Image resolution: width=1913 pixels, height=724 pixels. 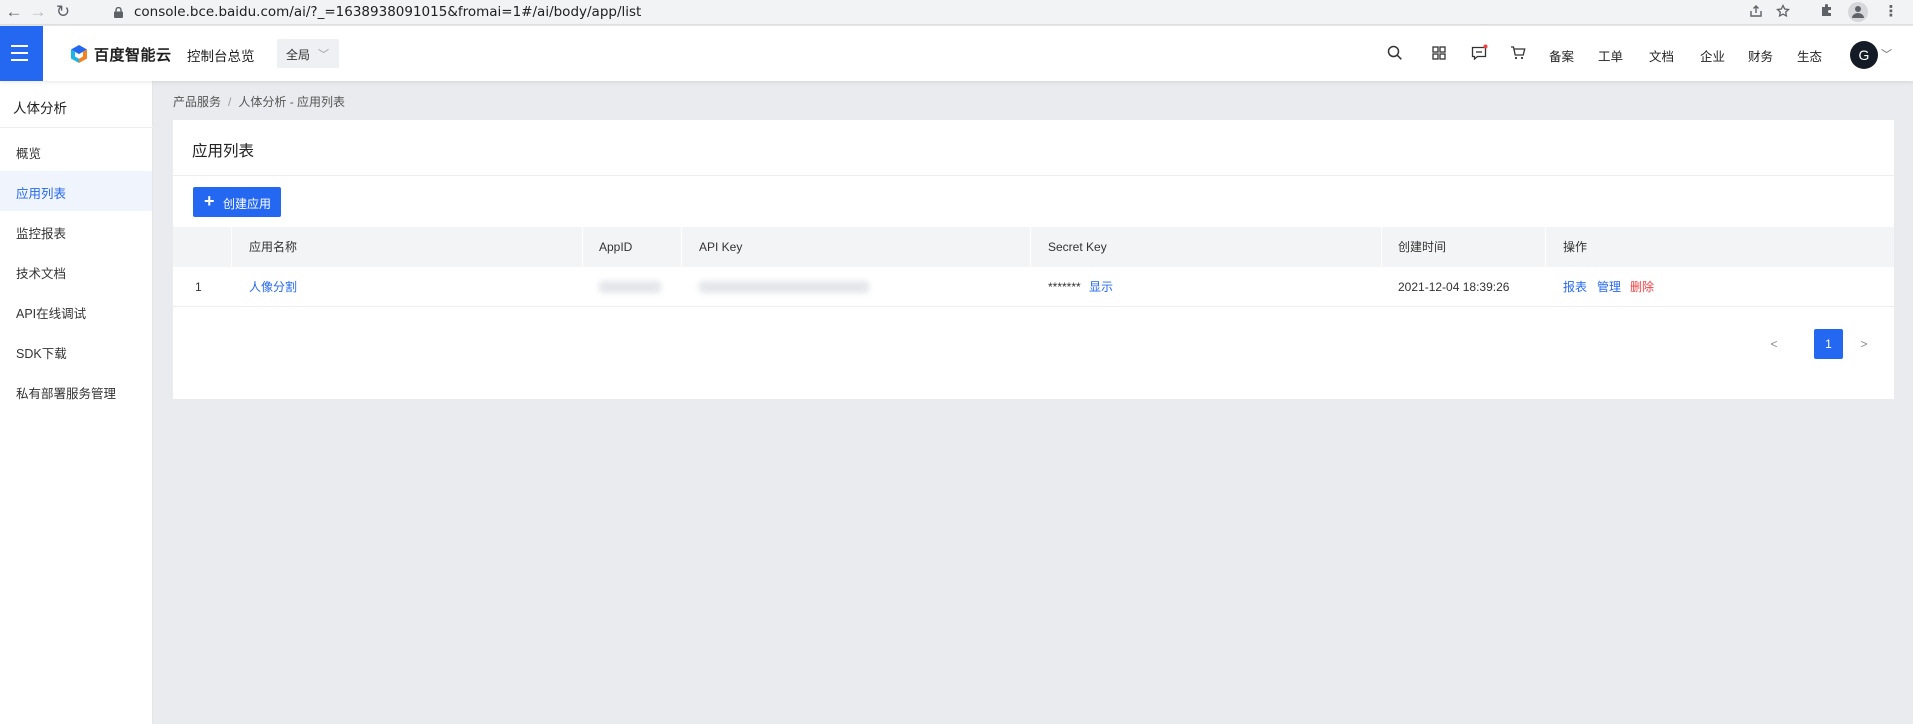 What do you see at coordinates (1609, 287) in the screenshot?
I see `manage-link: 管理` at bounding box center [1609, 287].